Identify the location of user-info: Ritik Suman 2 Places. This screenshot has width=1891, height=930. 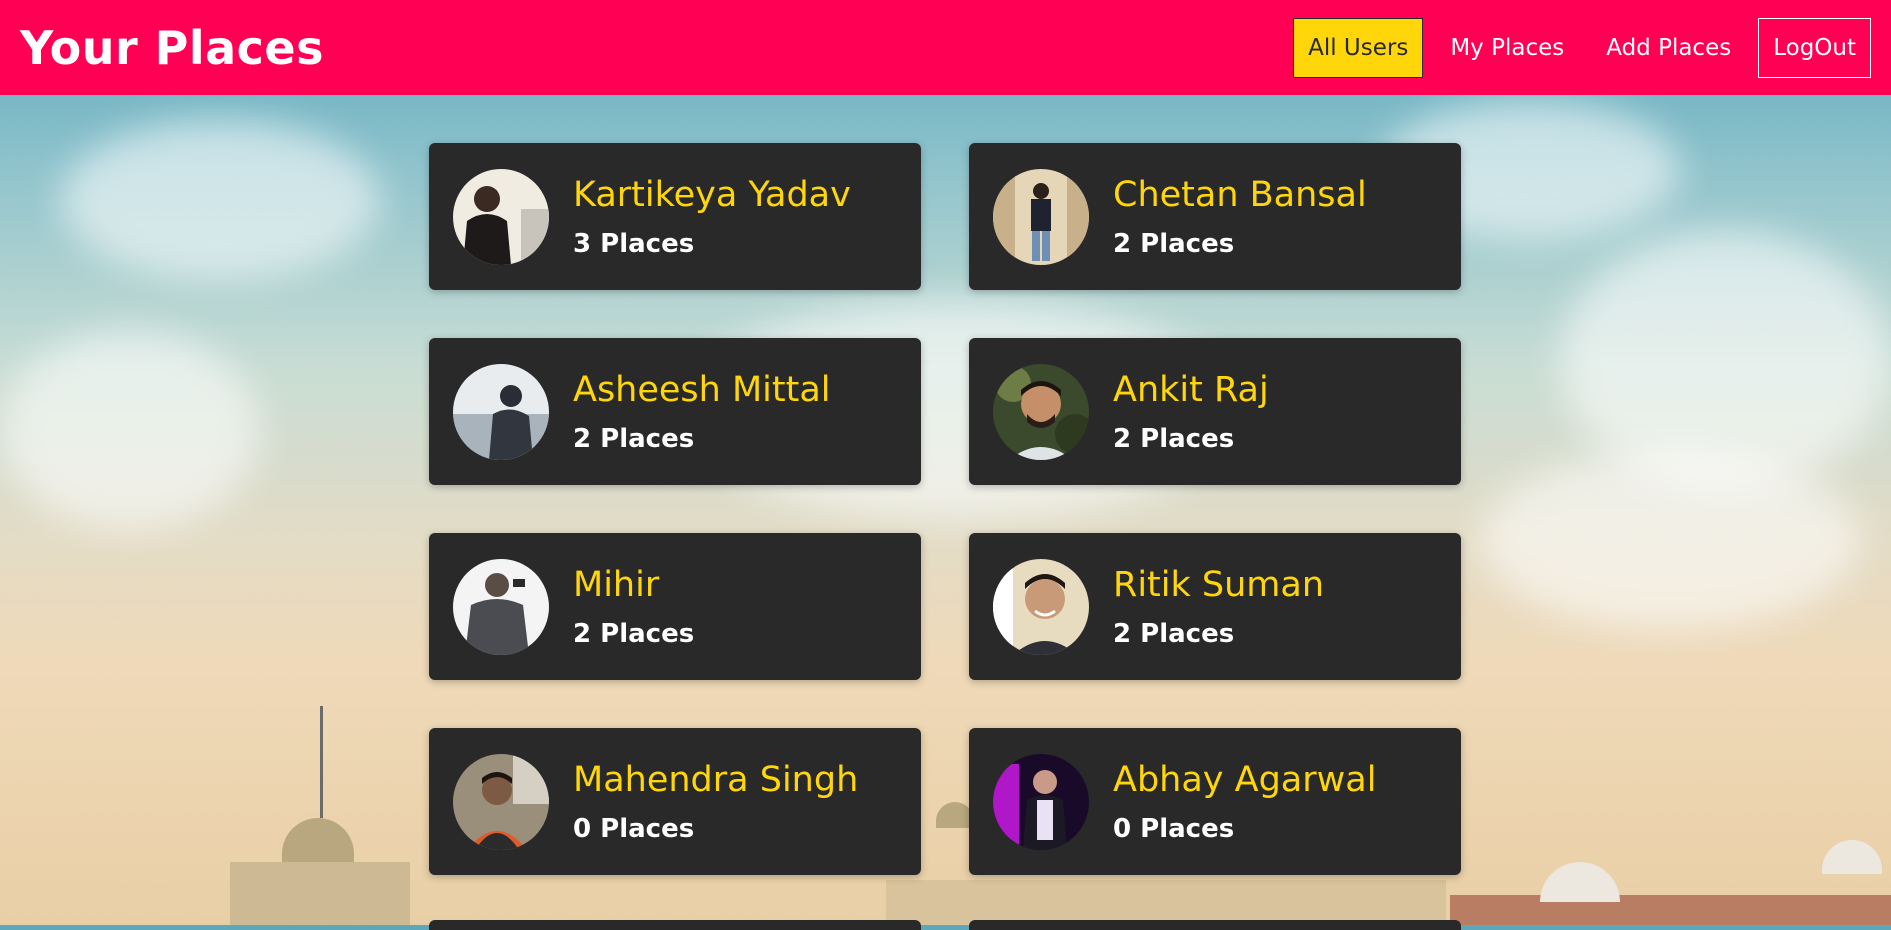
(1218, 607).